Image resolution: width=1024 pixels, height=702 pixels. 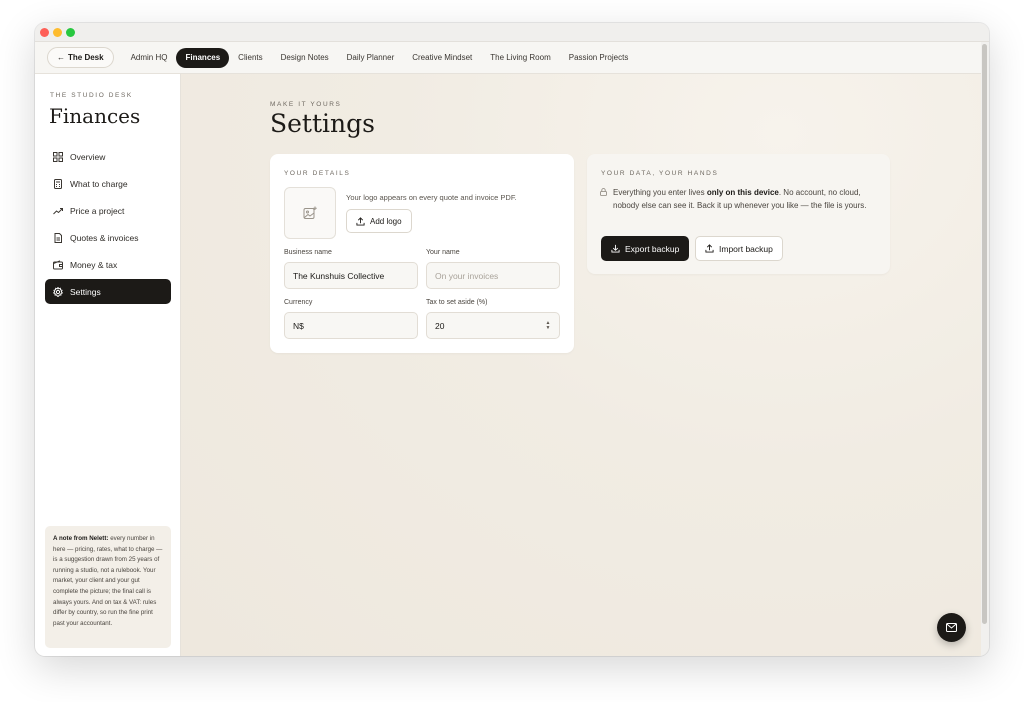 What do you see at coordinates (442, 58) in the screenshot?
I see `tab-creative-mindset: Creative Mindset` at bounding box center [442, 58].